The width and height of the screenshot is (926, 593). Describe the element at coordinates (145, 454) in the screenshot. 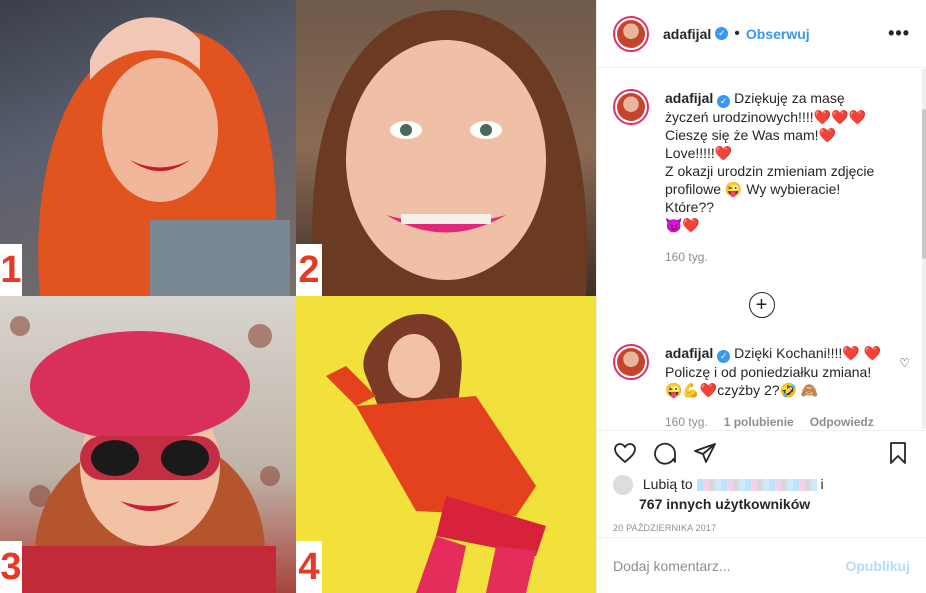

I see `photo-3-illustration` at that location.